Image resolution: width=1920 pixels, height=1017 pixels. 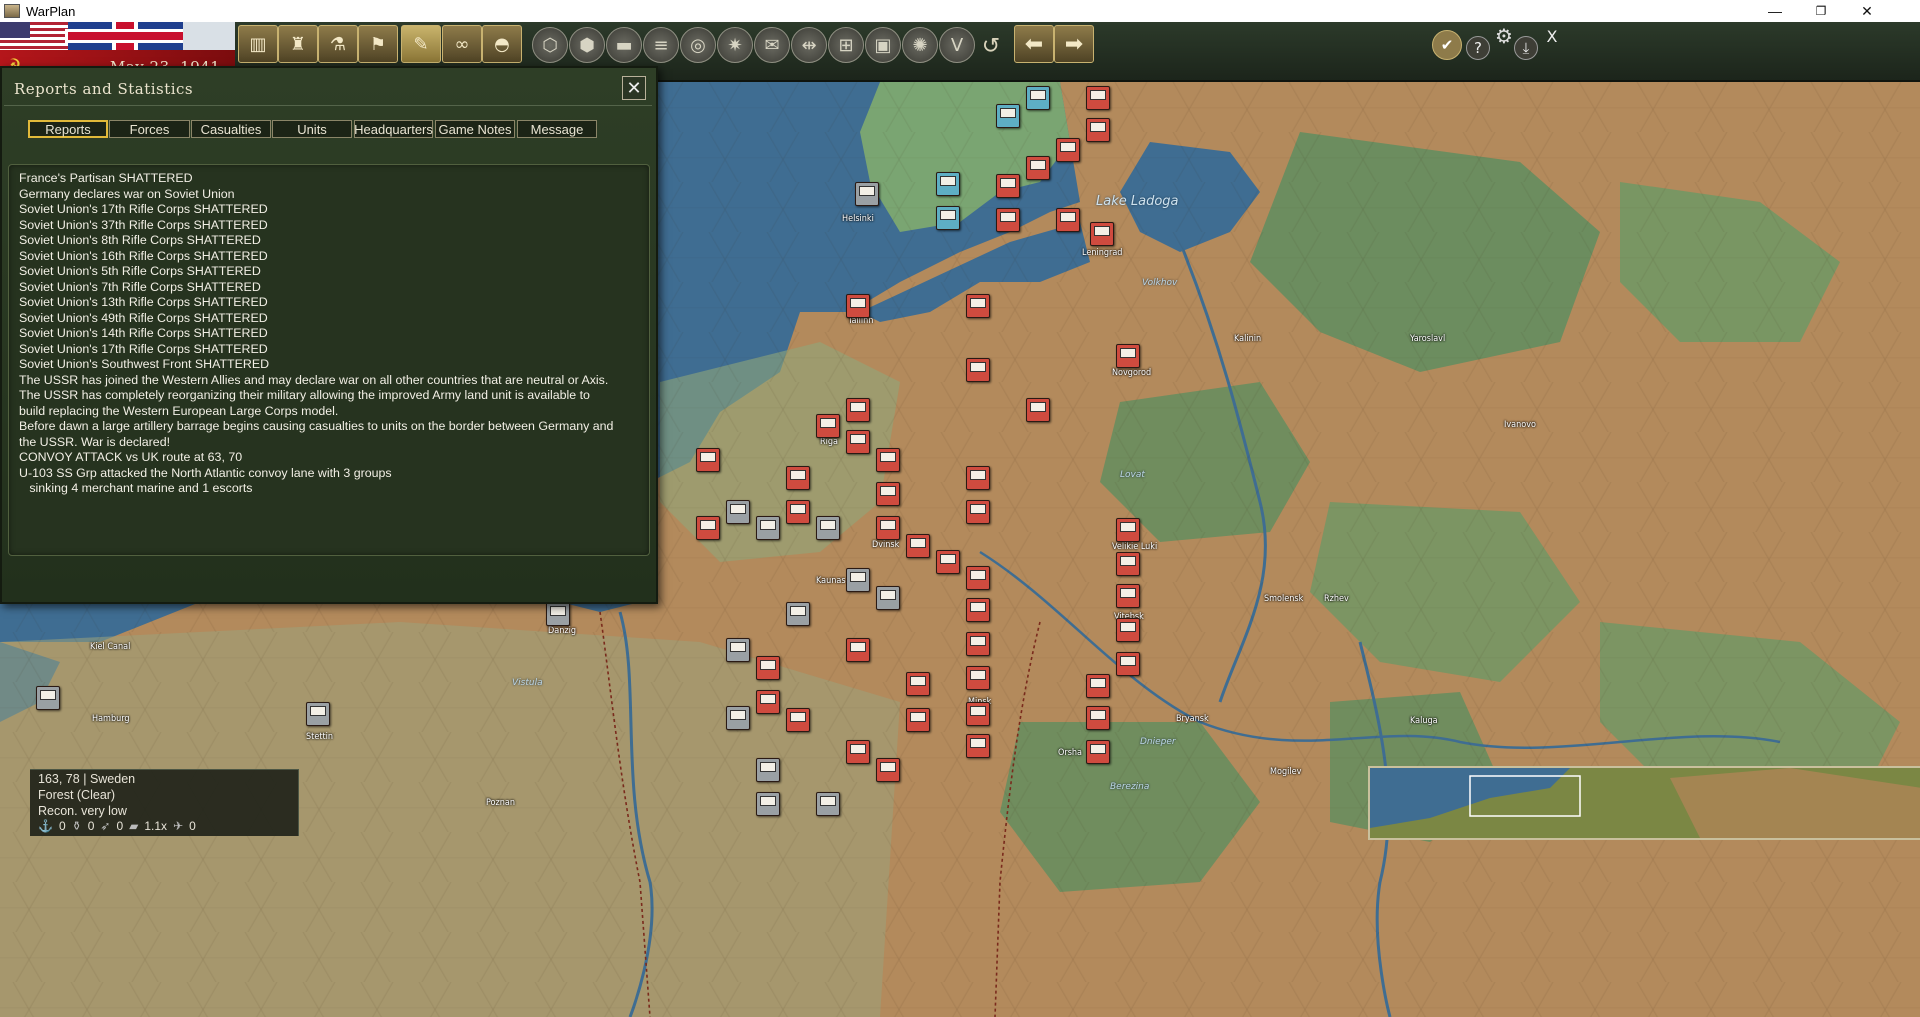 What do you see at coordinates (231, 129) in the screenshot?
I see `tab-casualties: Casualties` at bounding box center [231, 129].